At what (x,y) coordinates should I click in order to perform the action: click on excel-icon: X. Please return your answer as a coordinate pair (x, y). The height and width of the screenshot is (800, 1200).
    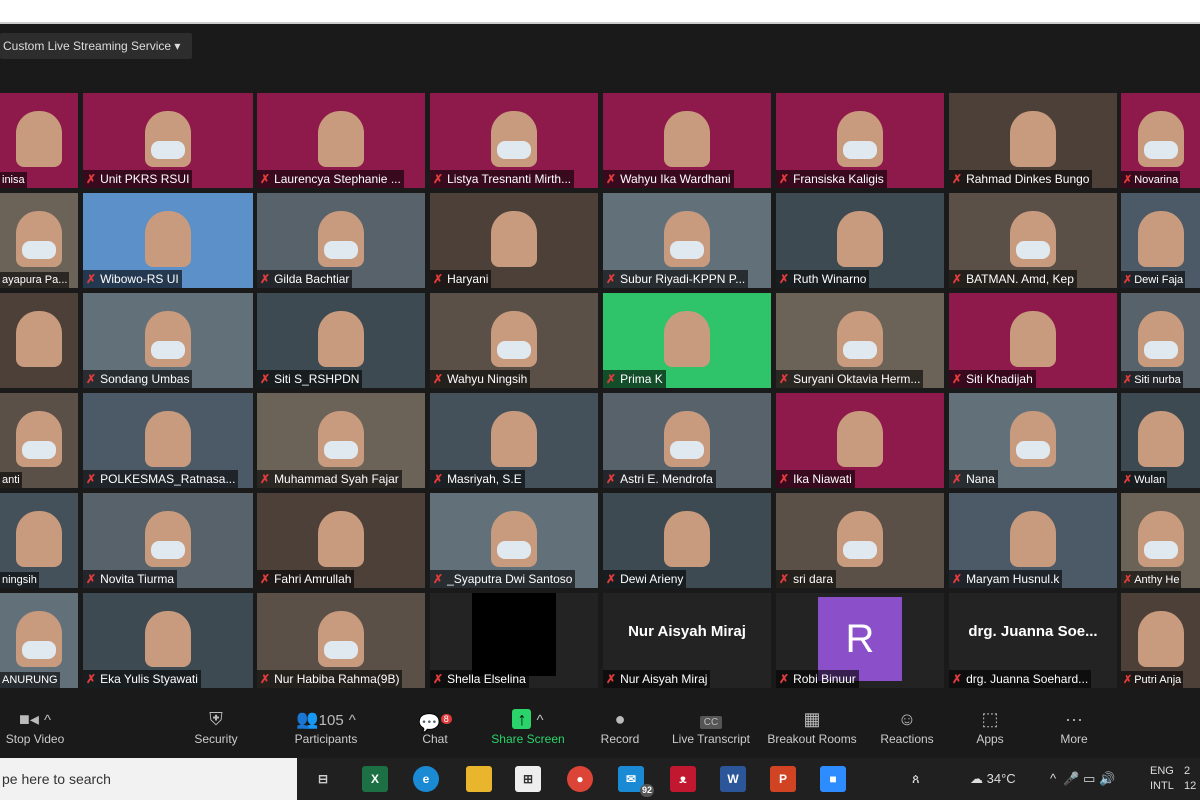
    Looking at the image, I should click on (375, 779).